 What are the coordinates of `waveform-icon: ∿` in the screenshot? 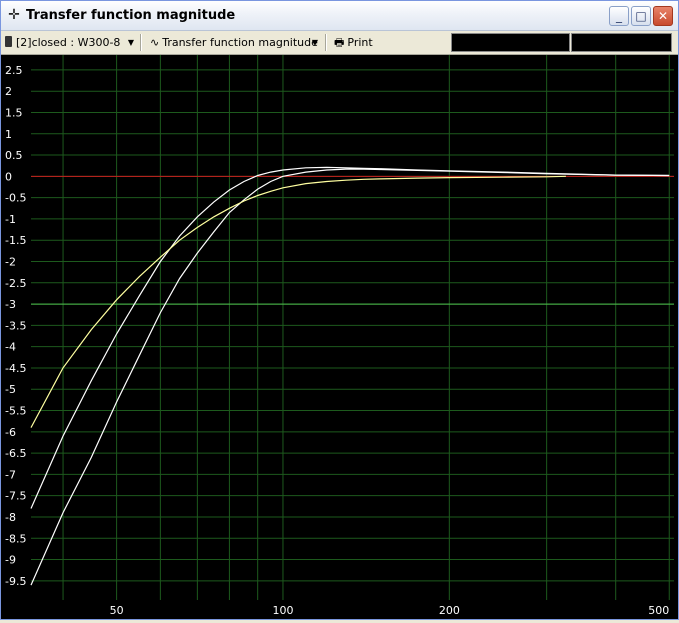 It's located at (155, 42).